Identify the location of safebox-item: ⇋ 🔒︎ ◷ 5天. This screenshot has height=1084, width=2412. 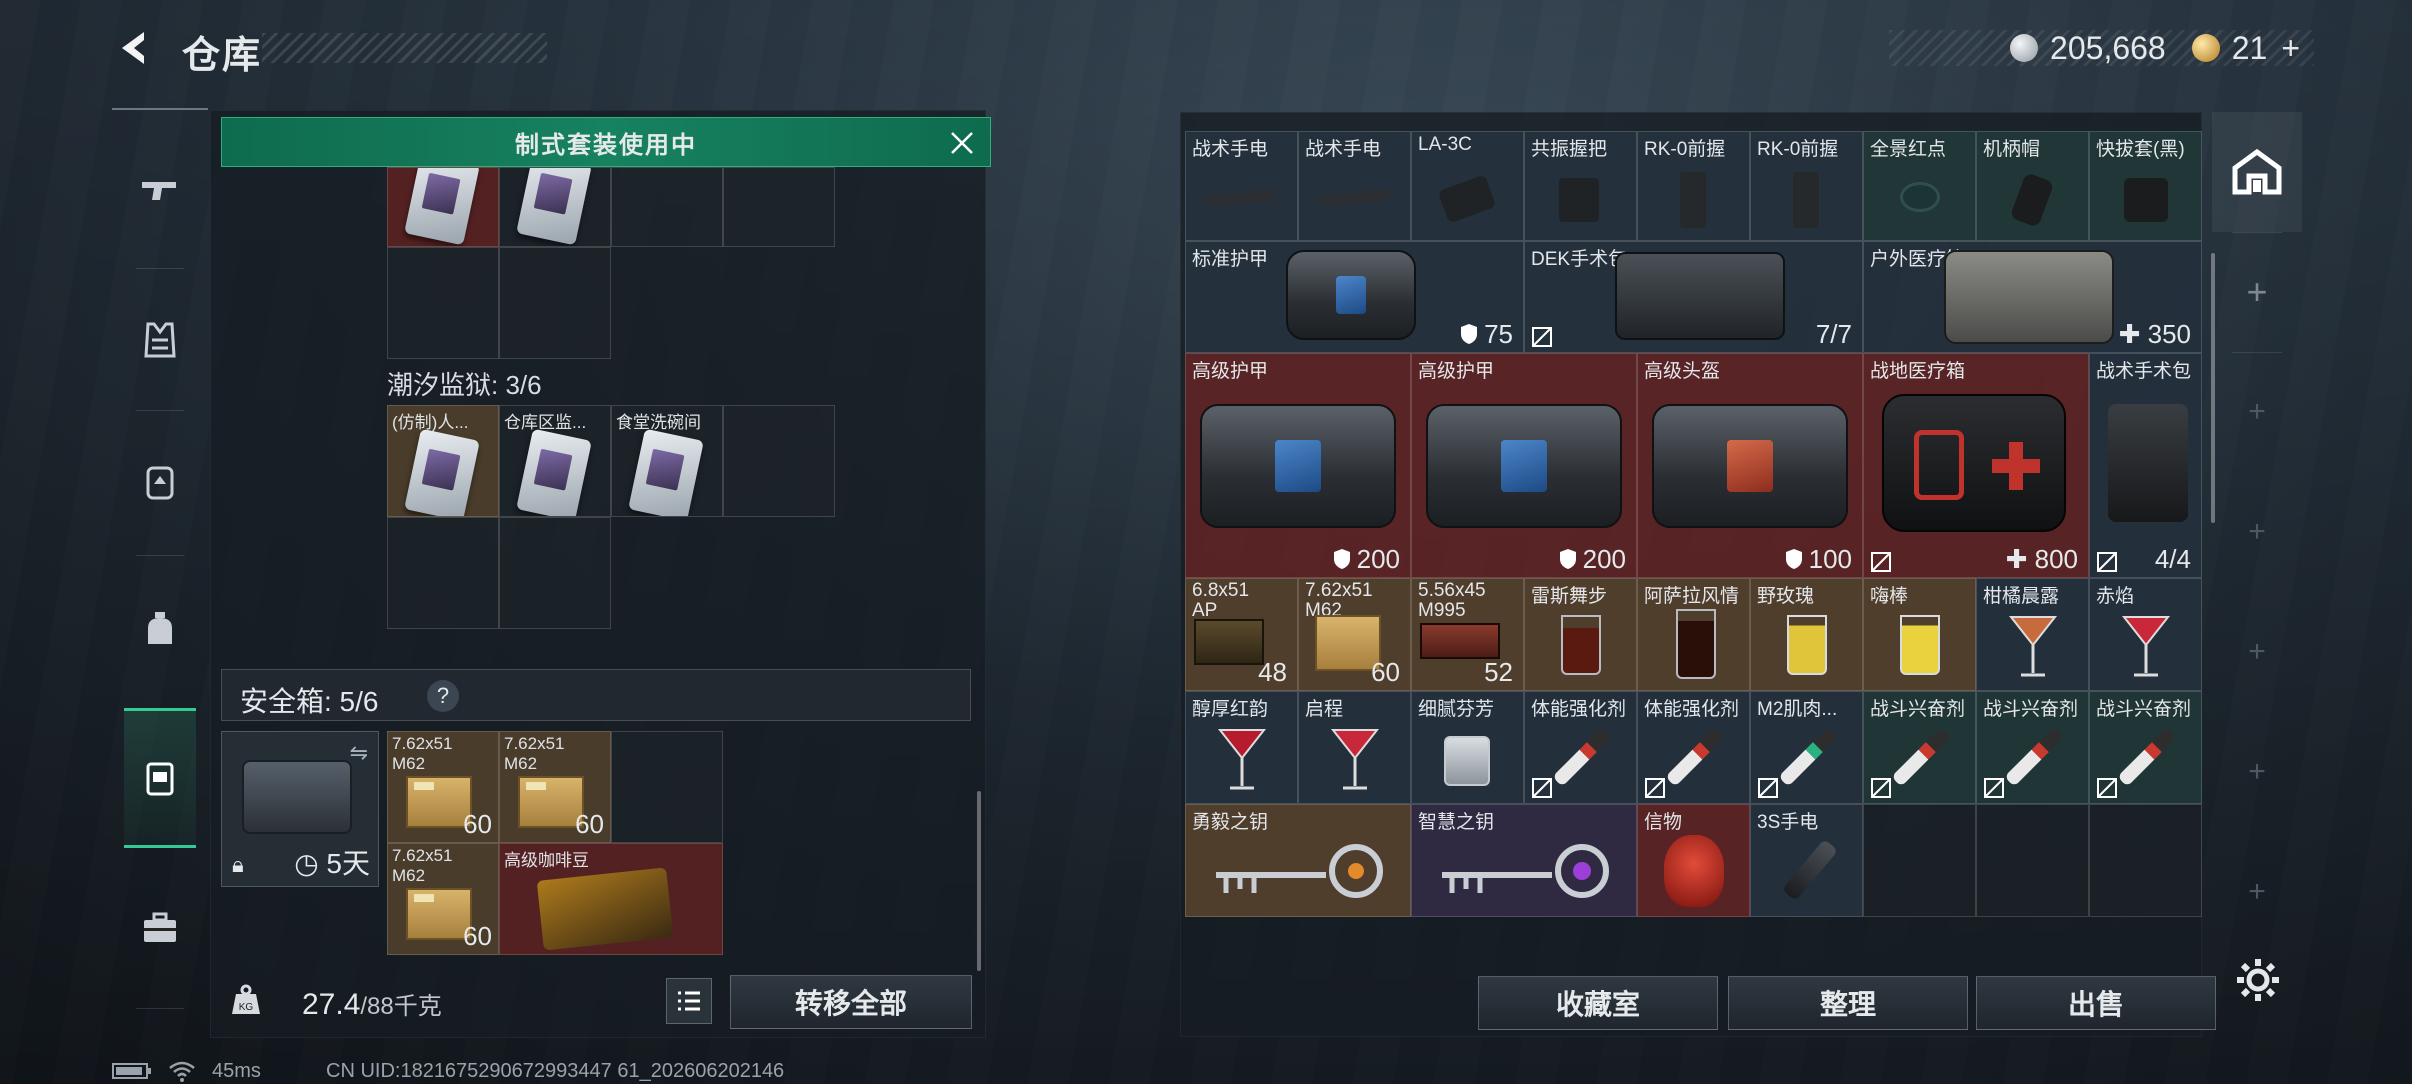
(300, 809).